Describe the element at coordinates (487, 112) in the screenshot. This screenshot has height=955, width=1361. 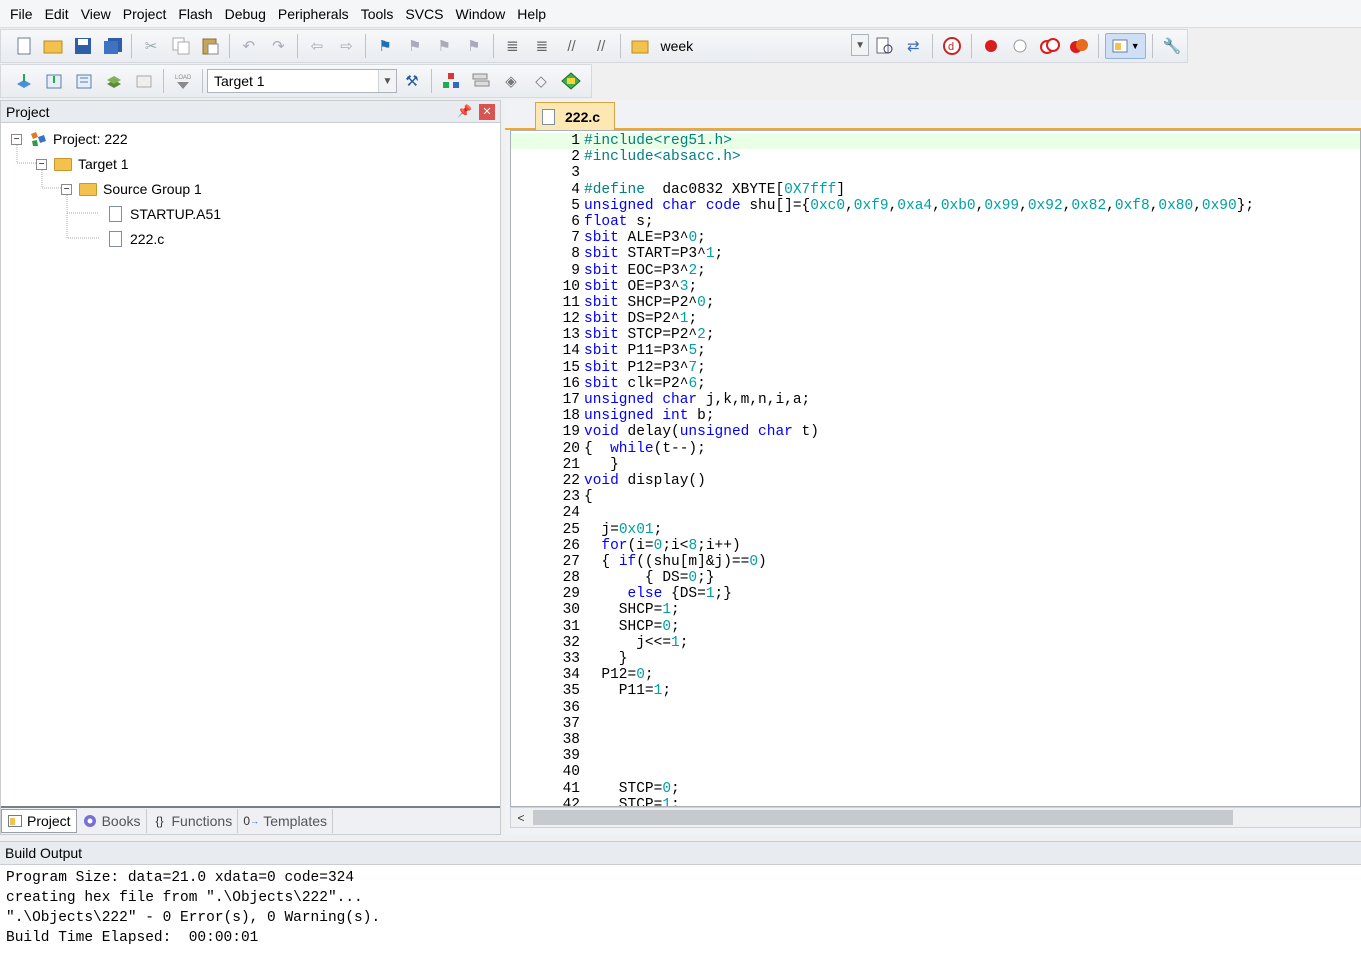
I see `close-icon: ✕` at that location.